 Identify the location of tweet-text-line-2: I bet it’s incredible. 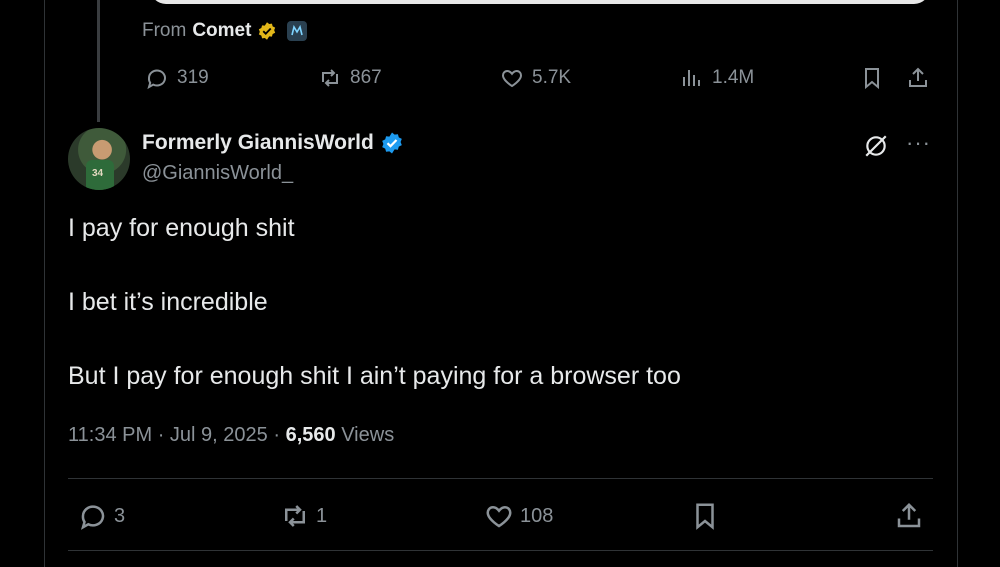
(168, 302).